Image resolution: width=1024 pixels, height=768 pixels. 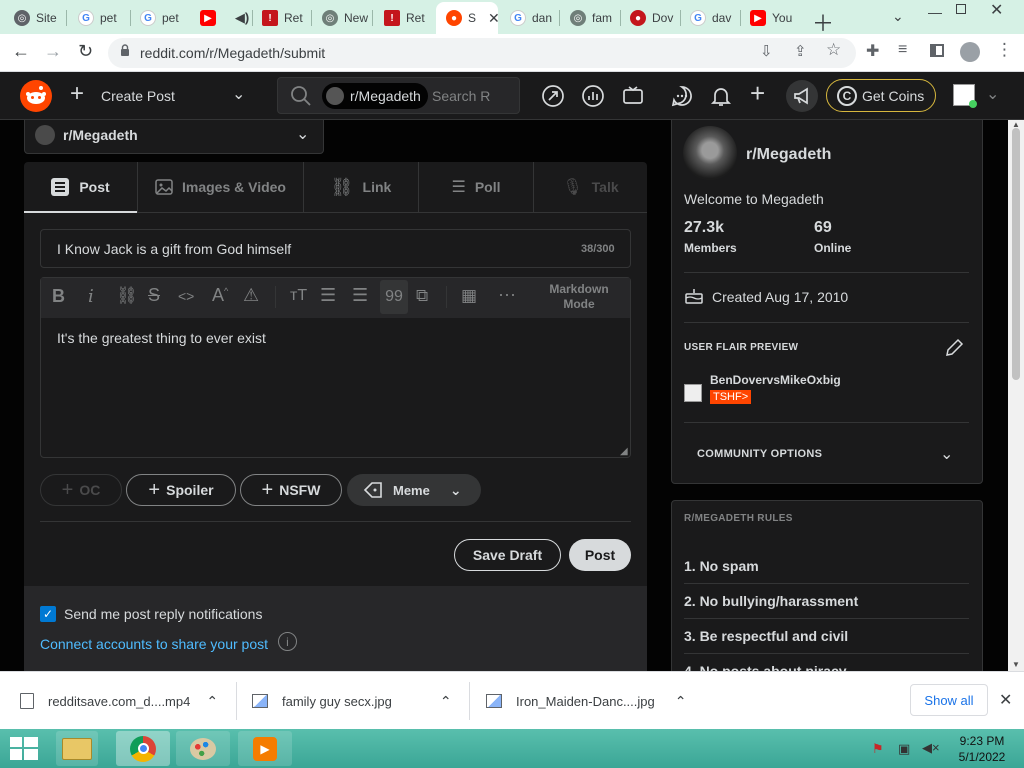 What do you see at coordinates (954, 348) in the screenshot?
I see `edit-pencil-icon` at bounding box center [954, 348].